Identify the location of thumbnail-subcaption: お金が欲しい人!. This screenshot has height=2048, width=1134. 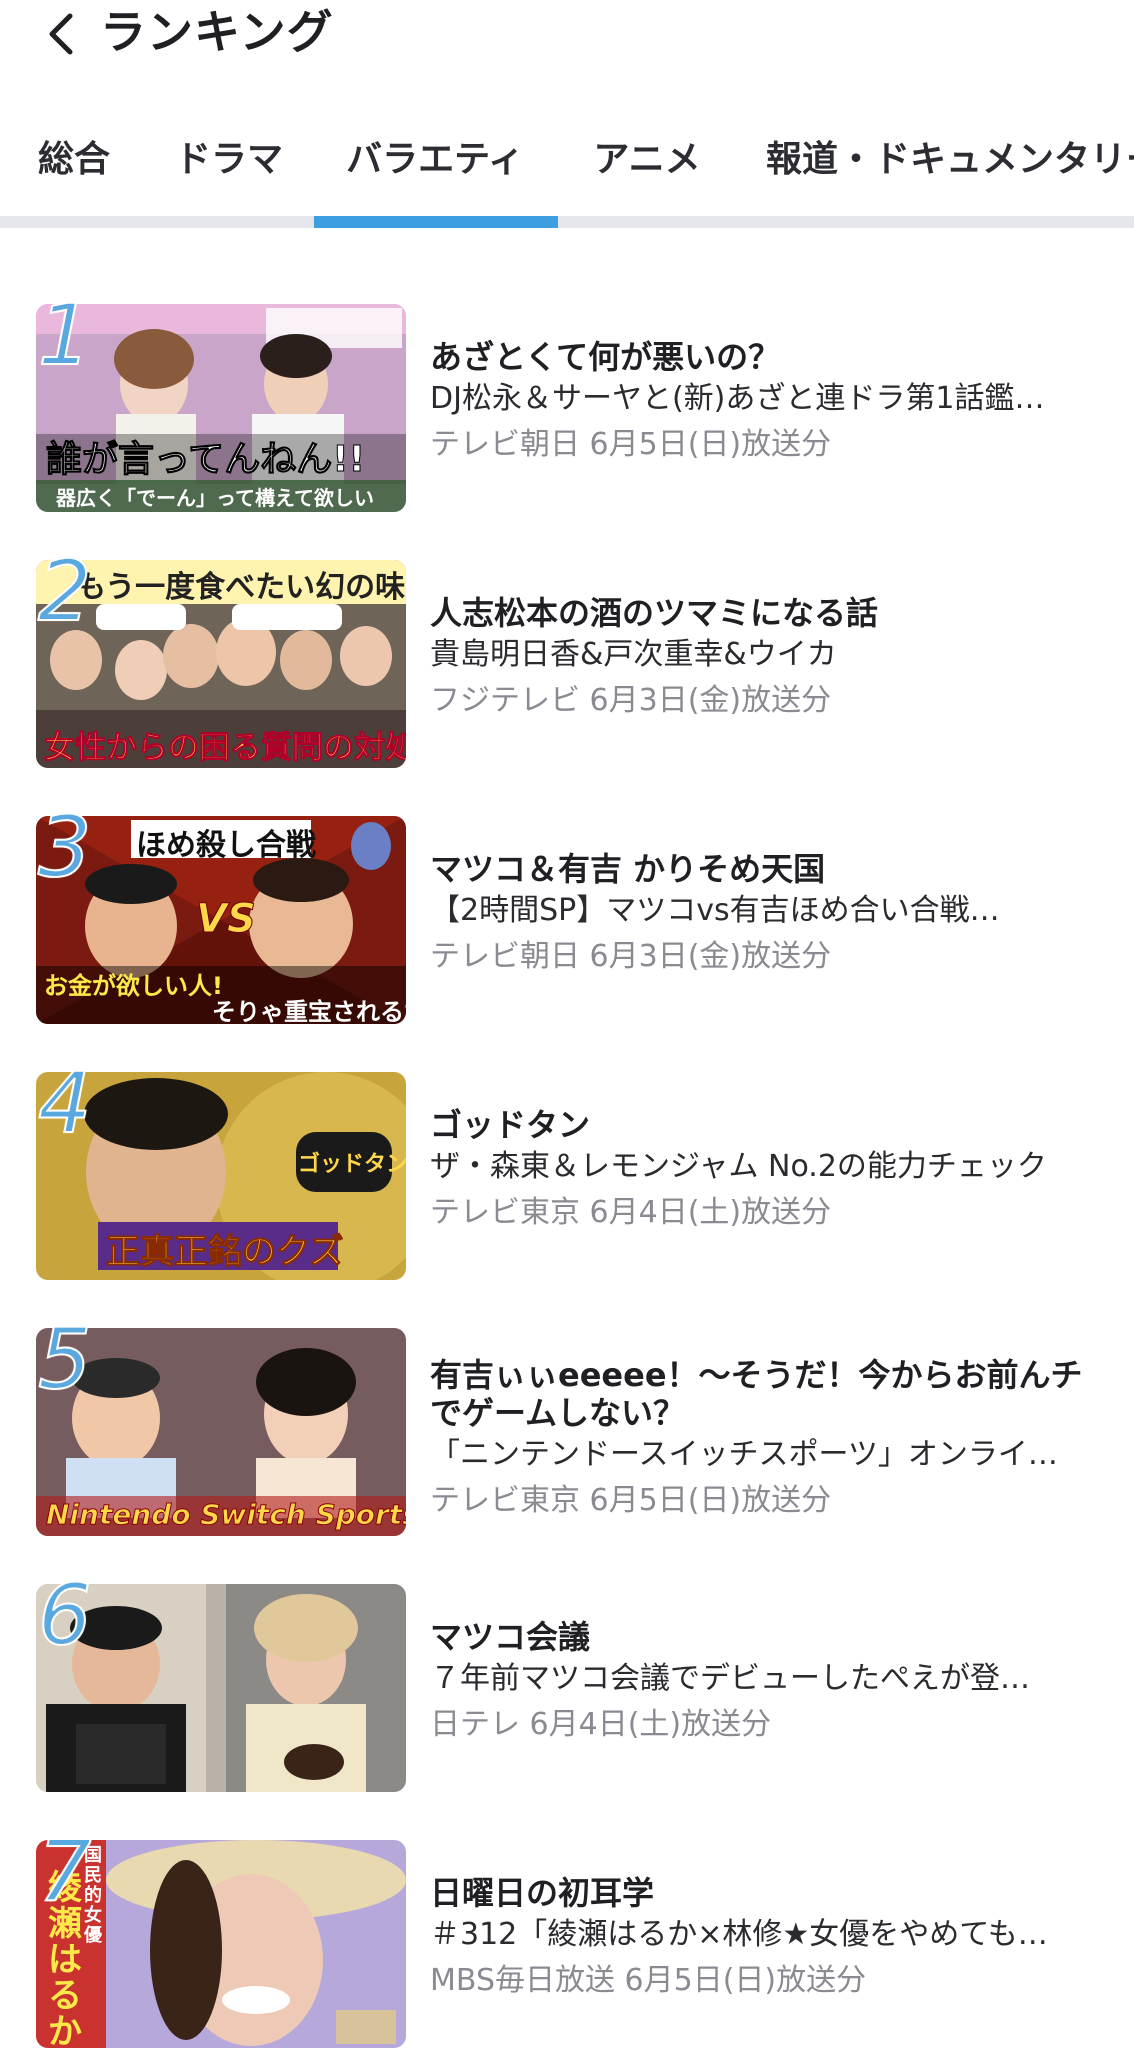
(133, 986).